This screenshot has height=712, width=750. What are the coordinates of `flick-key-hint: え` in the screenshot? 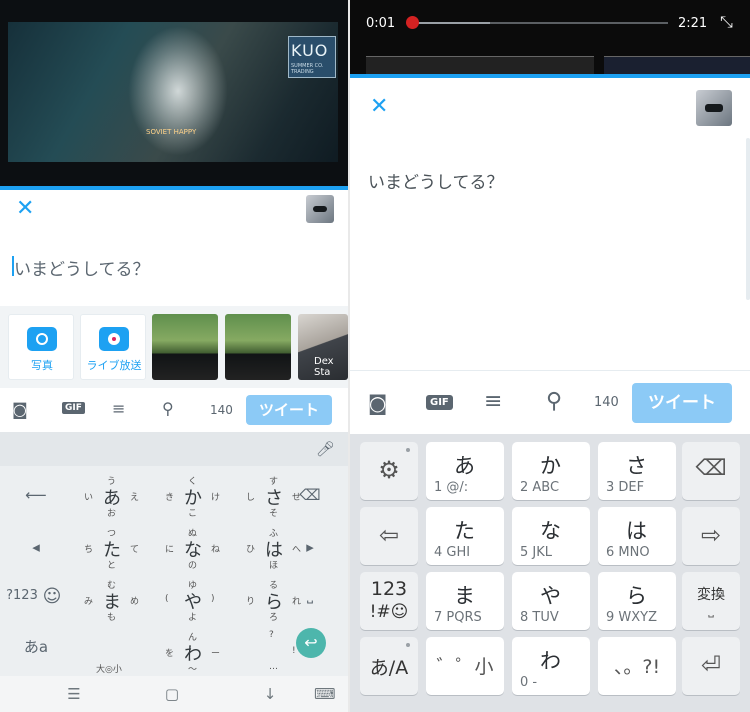 It's located at (135, 498).